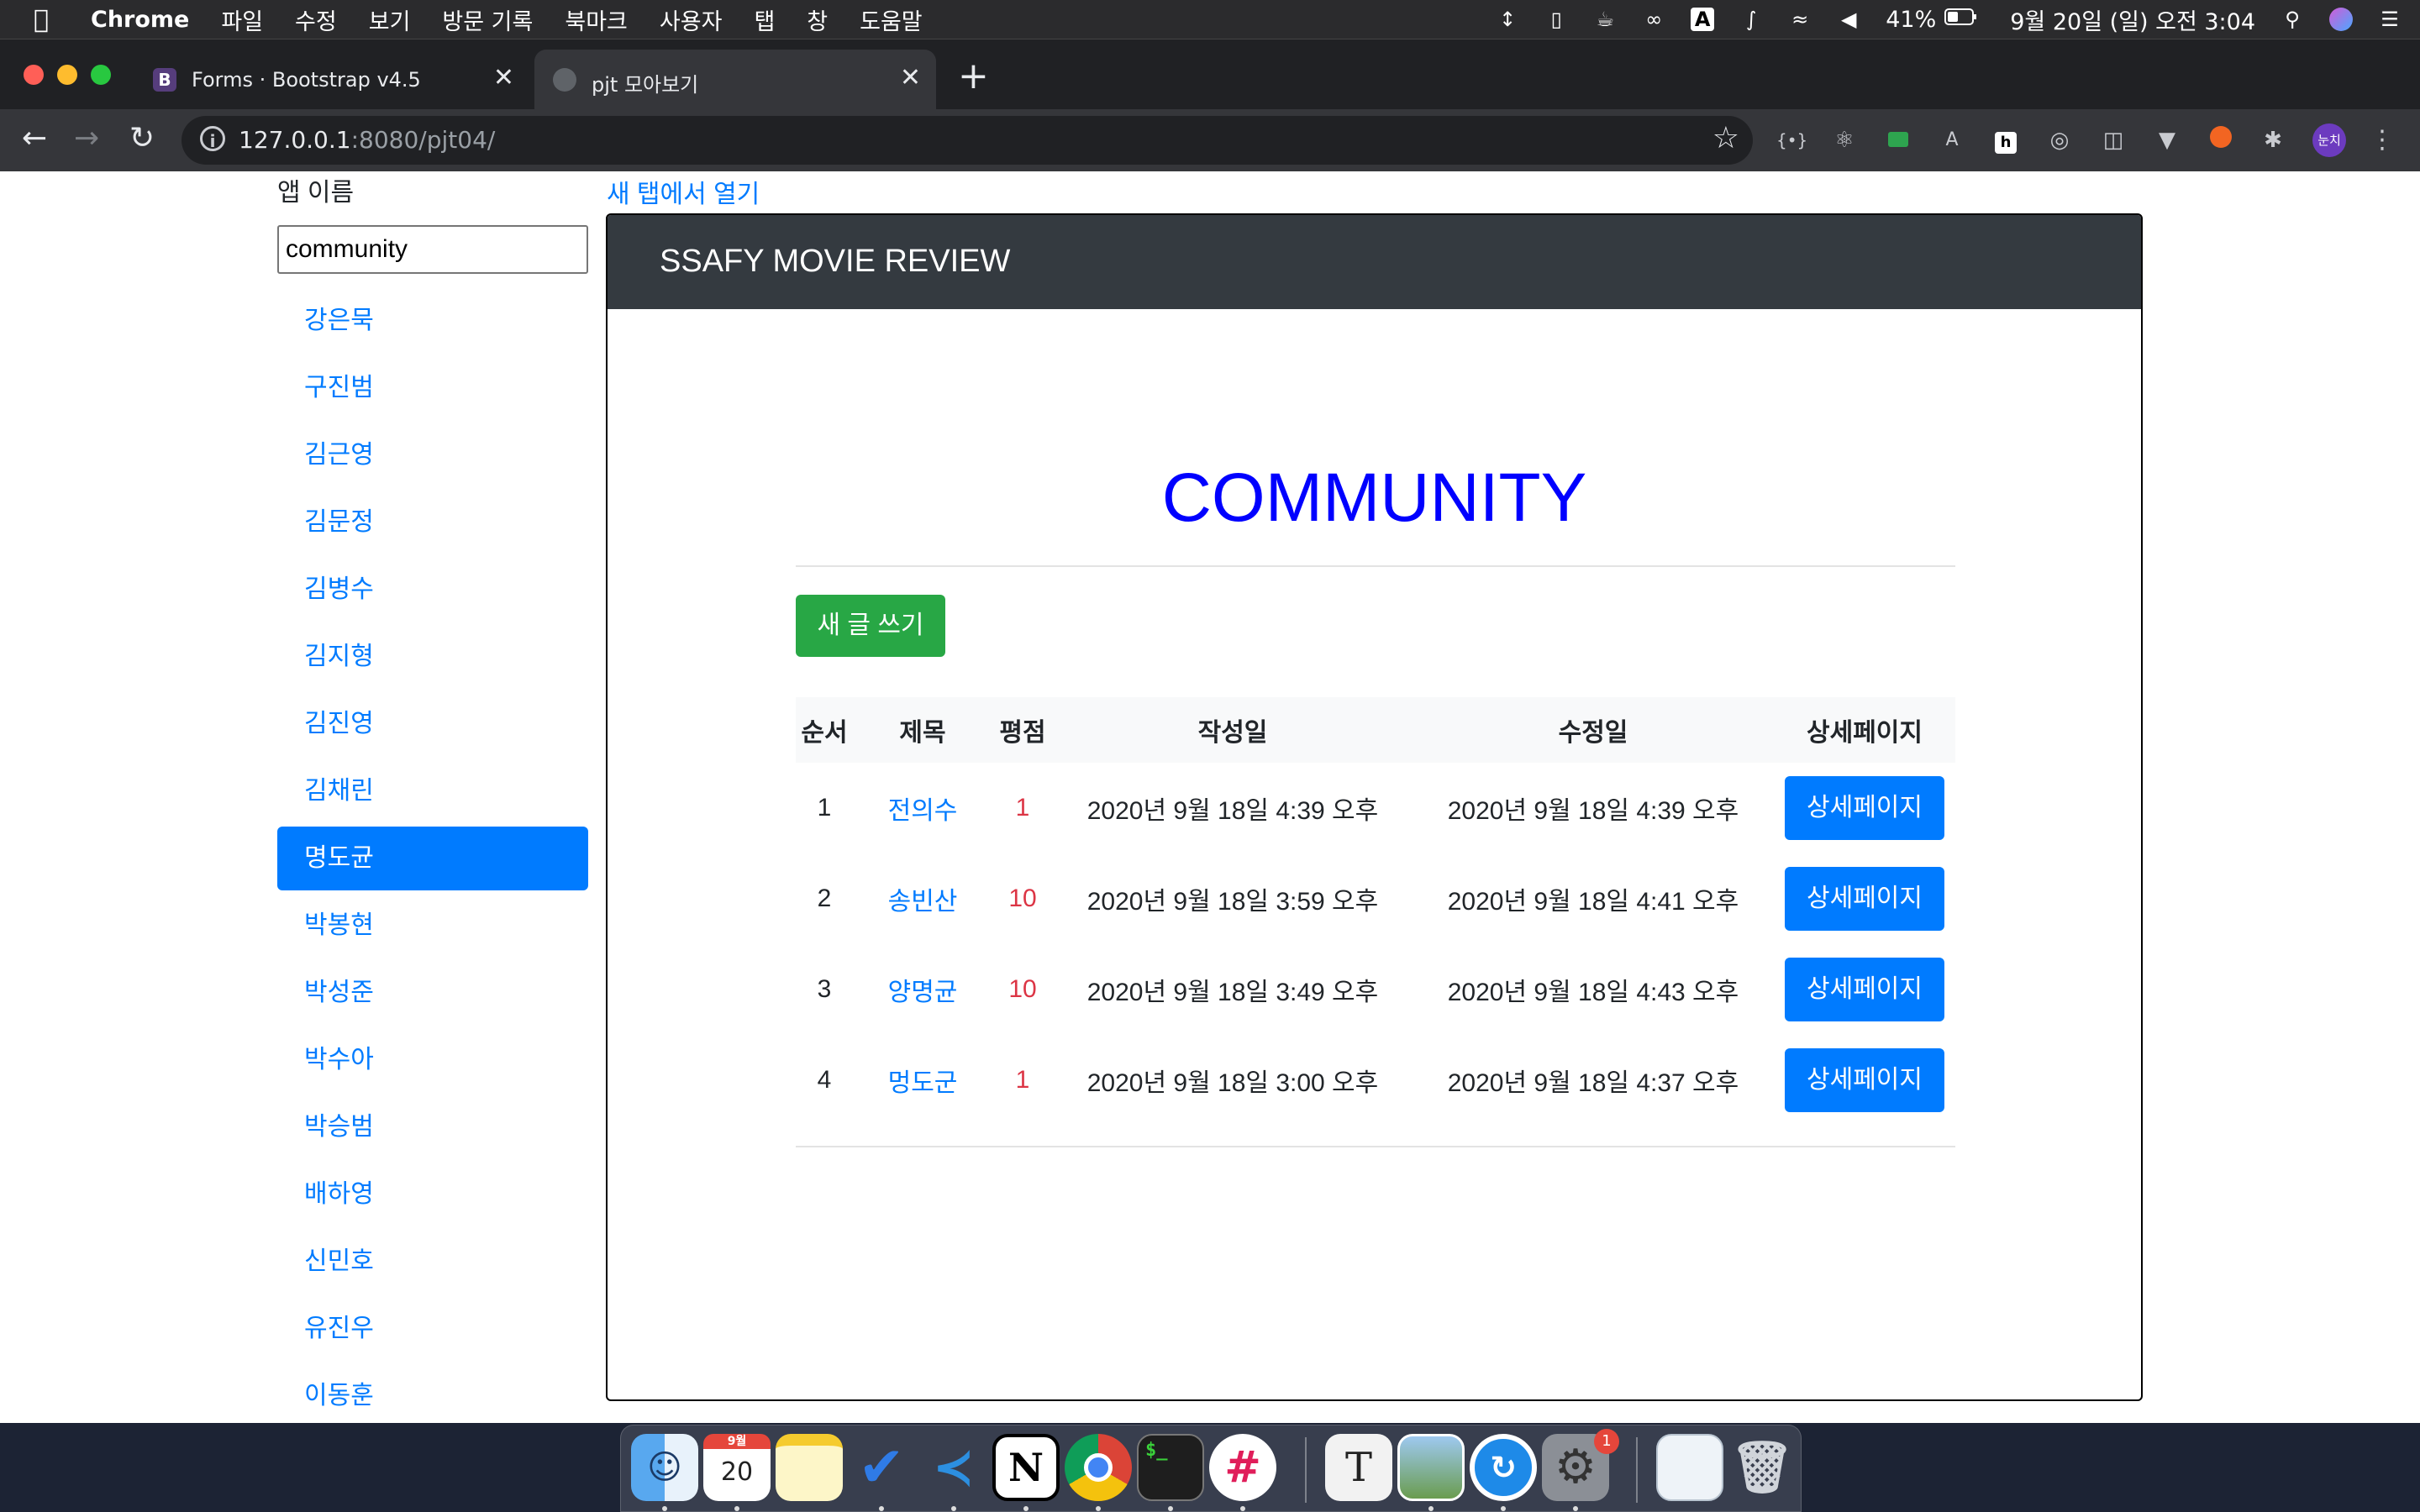 The height and width of the screenshot is (1512, 2420). What do you see at coordinates (433, 455) in the screenshot?
I see `name-item: 김근영` at bounding box center [433, 455].